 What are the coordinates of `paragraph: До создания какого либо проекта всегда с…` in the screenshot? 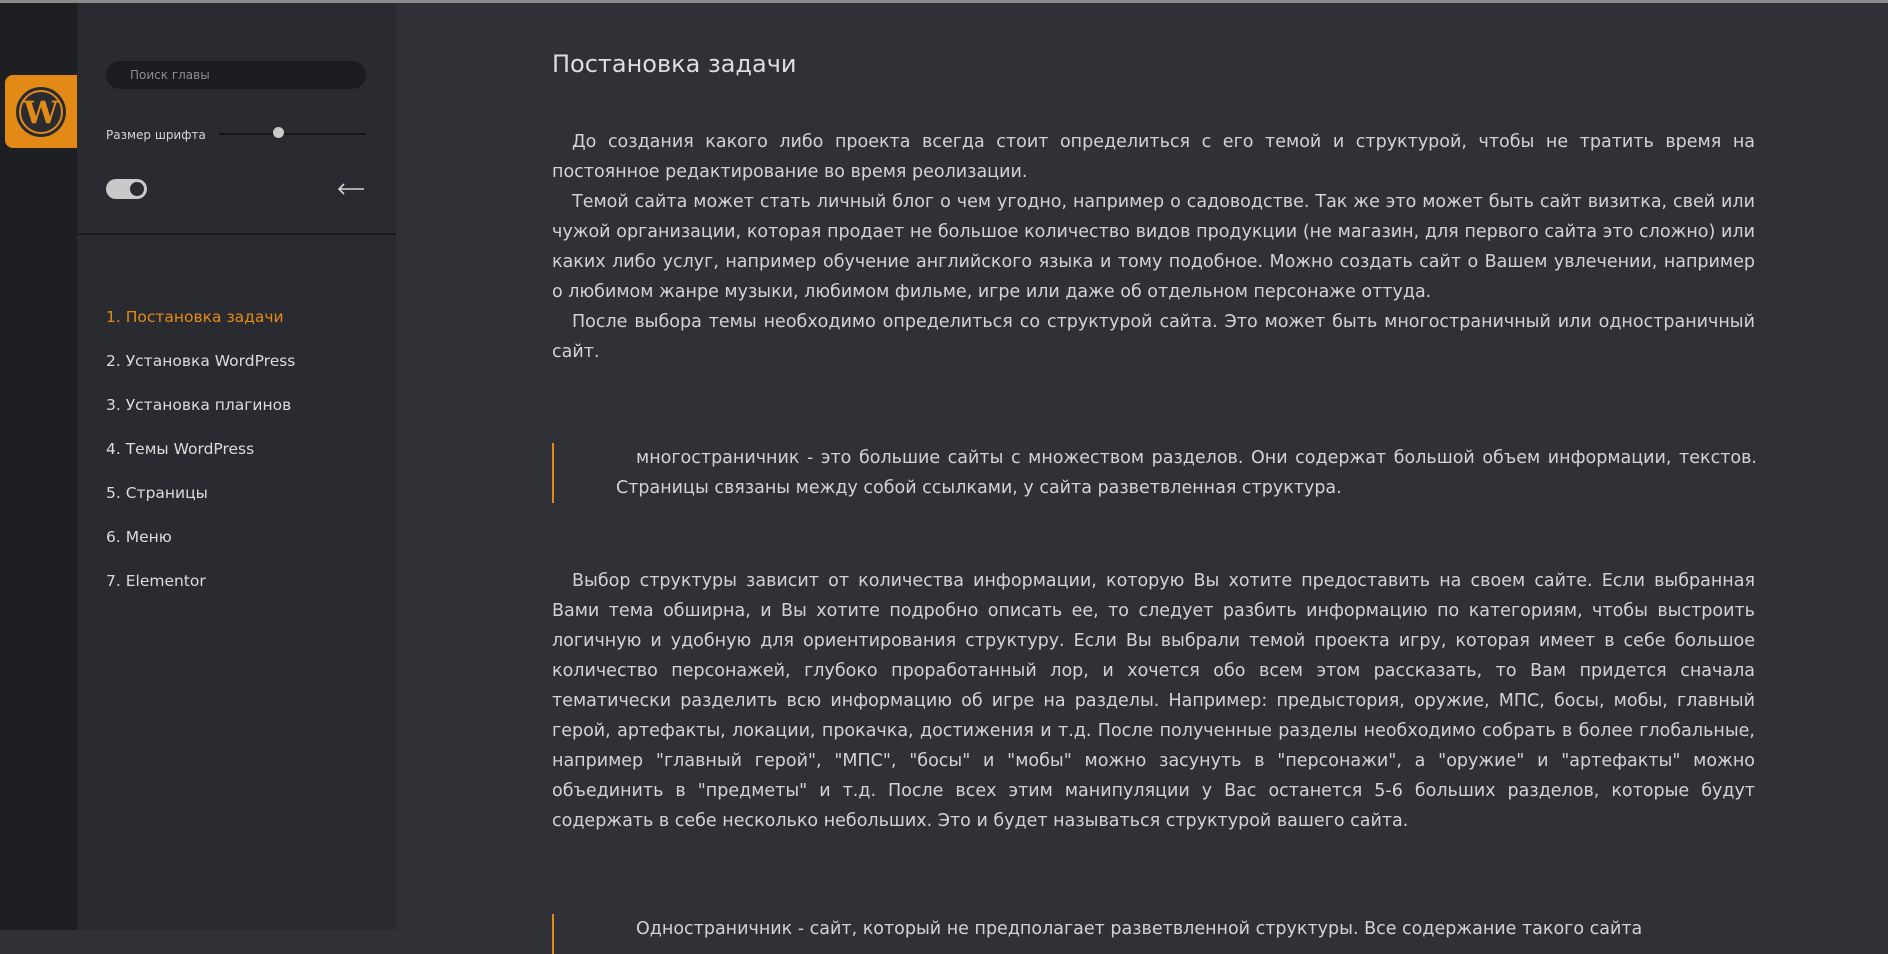 It's located at (1153, 157).